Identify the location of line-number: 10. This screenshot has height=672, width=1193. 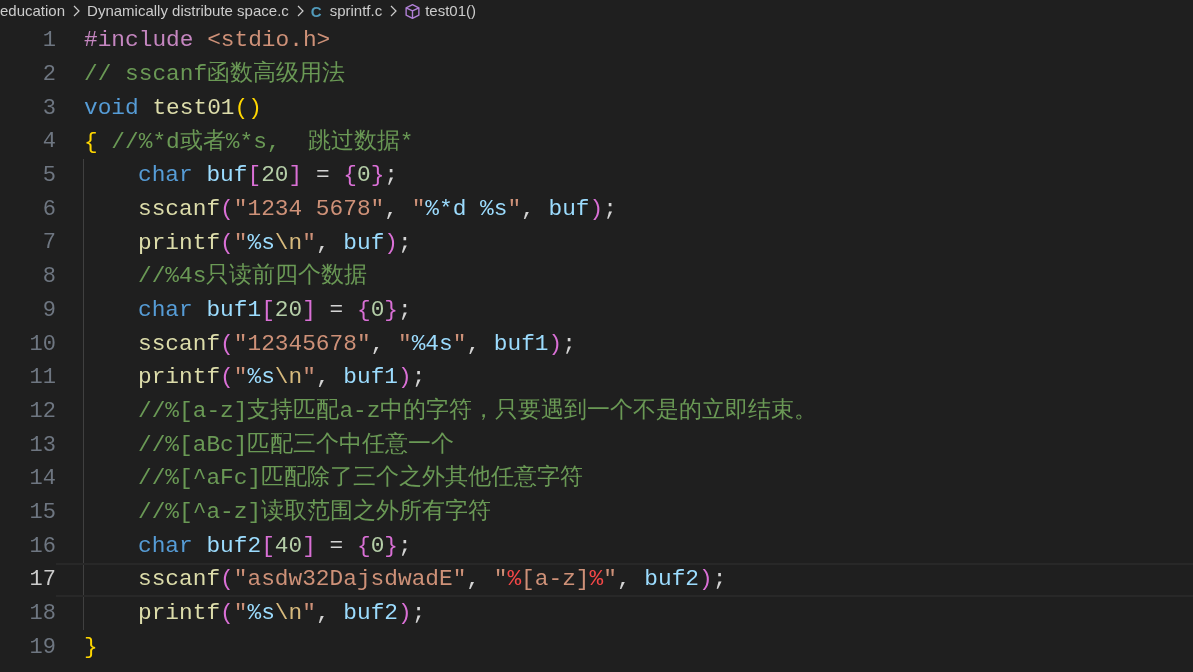
(42, 344).